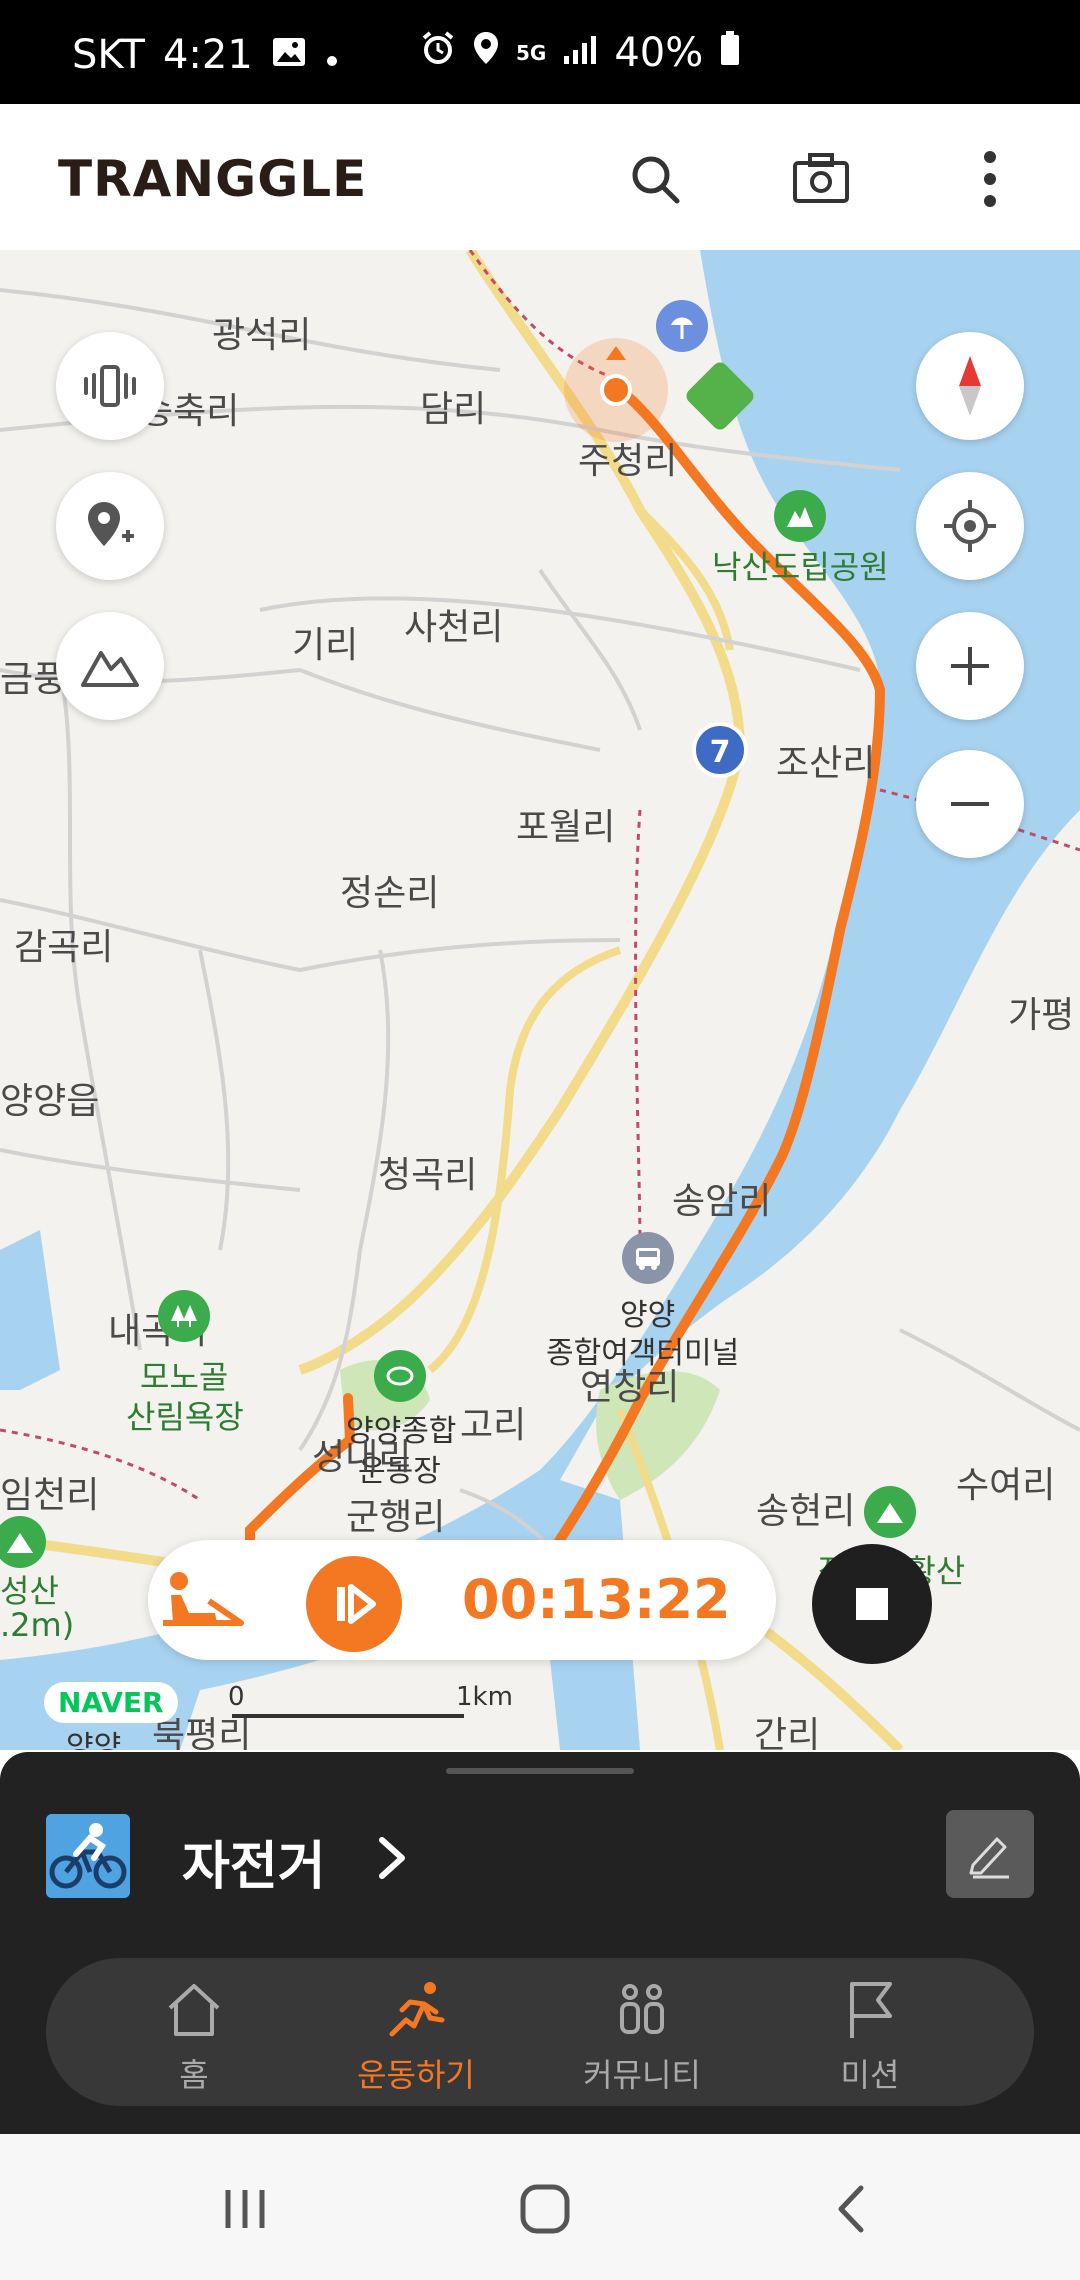 This screenshot has height=2280, width=1080. I want to click on resume-button, so click(354, 1604).